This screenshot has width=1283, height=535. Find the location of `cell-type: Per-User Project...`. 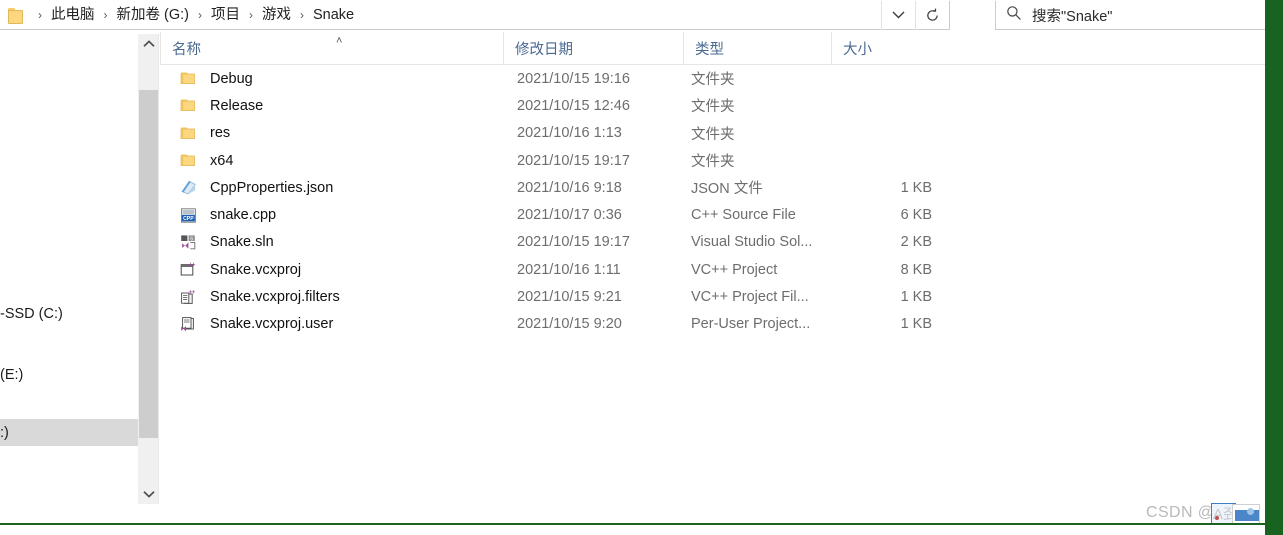

cell-type: Per-User Project... is located at coordinates (751, 324).